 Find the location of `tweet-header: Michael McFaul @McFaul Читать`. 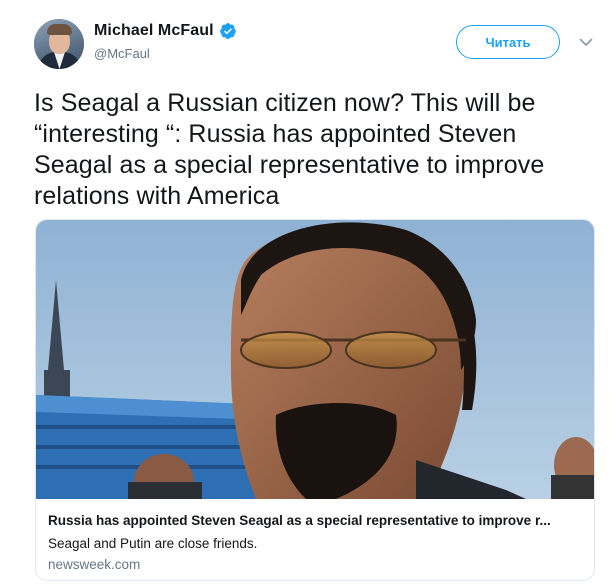

tweet-header: Michael McFaul @McFaul Читать is located at coordinates (306, 40).